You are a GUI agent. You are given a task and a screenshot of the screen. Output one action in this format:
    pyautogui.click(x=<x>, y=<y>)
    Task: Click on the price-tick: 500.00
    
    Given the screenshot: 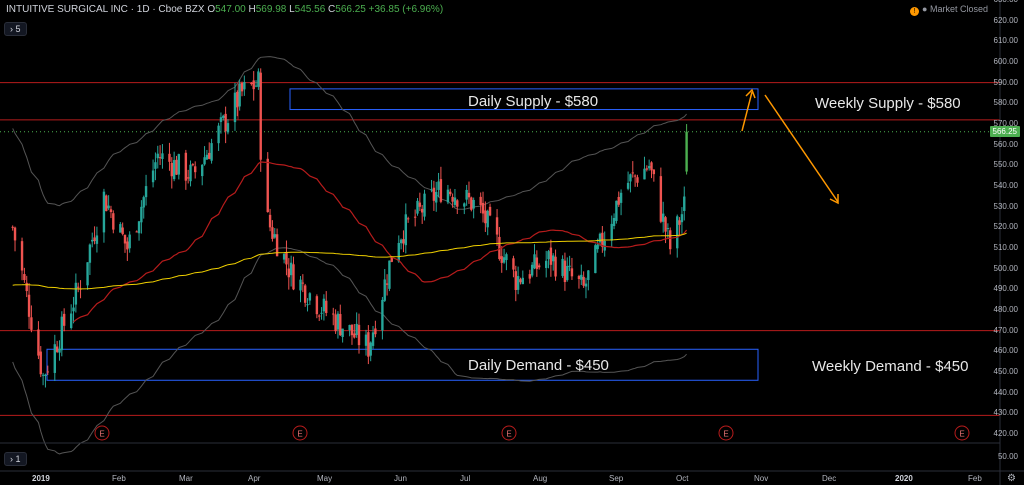 What is the action you would take?
    pyautogui.click(x=1005, y=268)
    